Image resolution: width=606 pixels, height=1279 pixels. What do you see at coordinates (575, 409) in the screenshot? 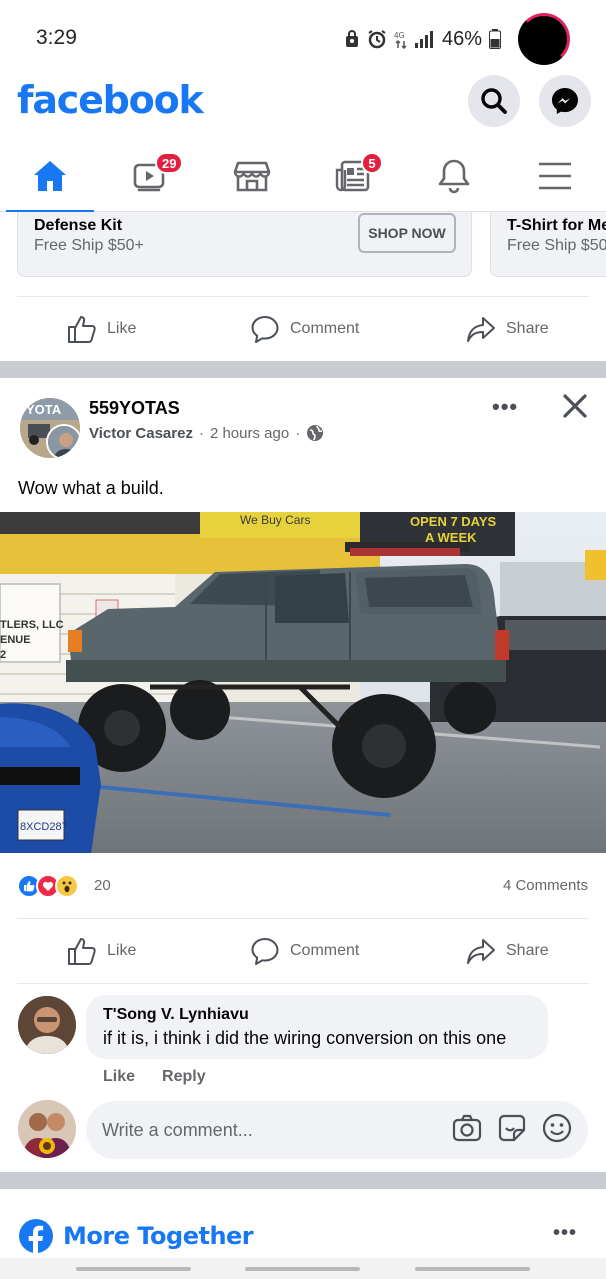
I see `hide-post-button` at bounding box center [575, 409].